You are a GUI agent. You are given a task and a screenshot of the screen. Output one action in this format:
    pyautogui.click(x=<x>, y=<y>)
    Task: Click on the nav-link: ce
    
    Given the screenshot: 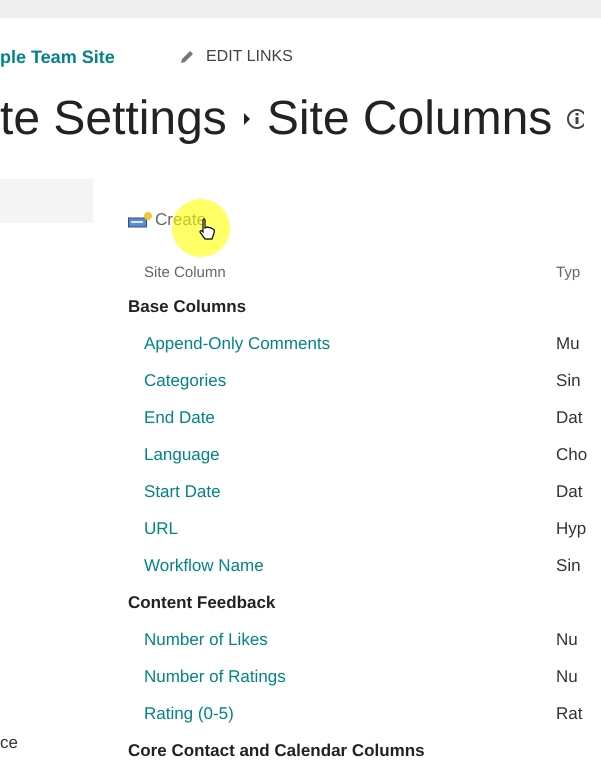 What is the action you would take?
    pyautogui.click(x=46, y=743)
    